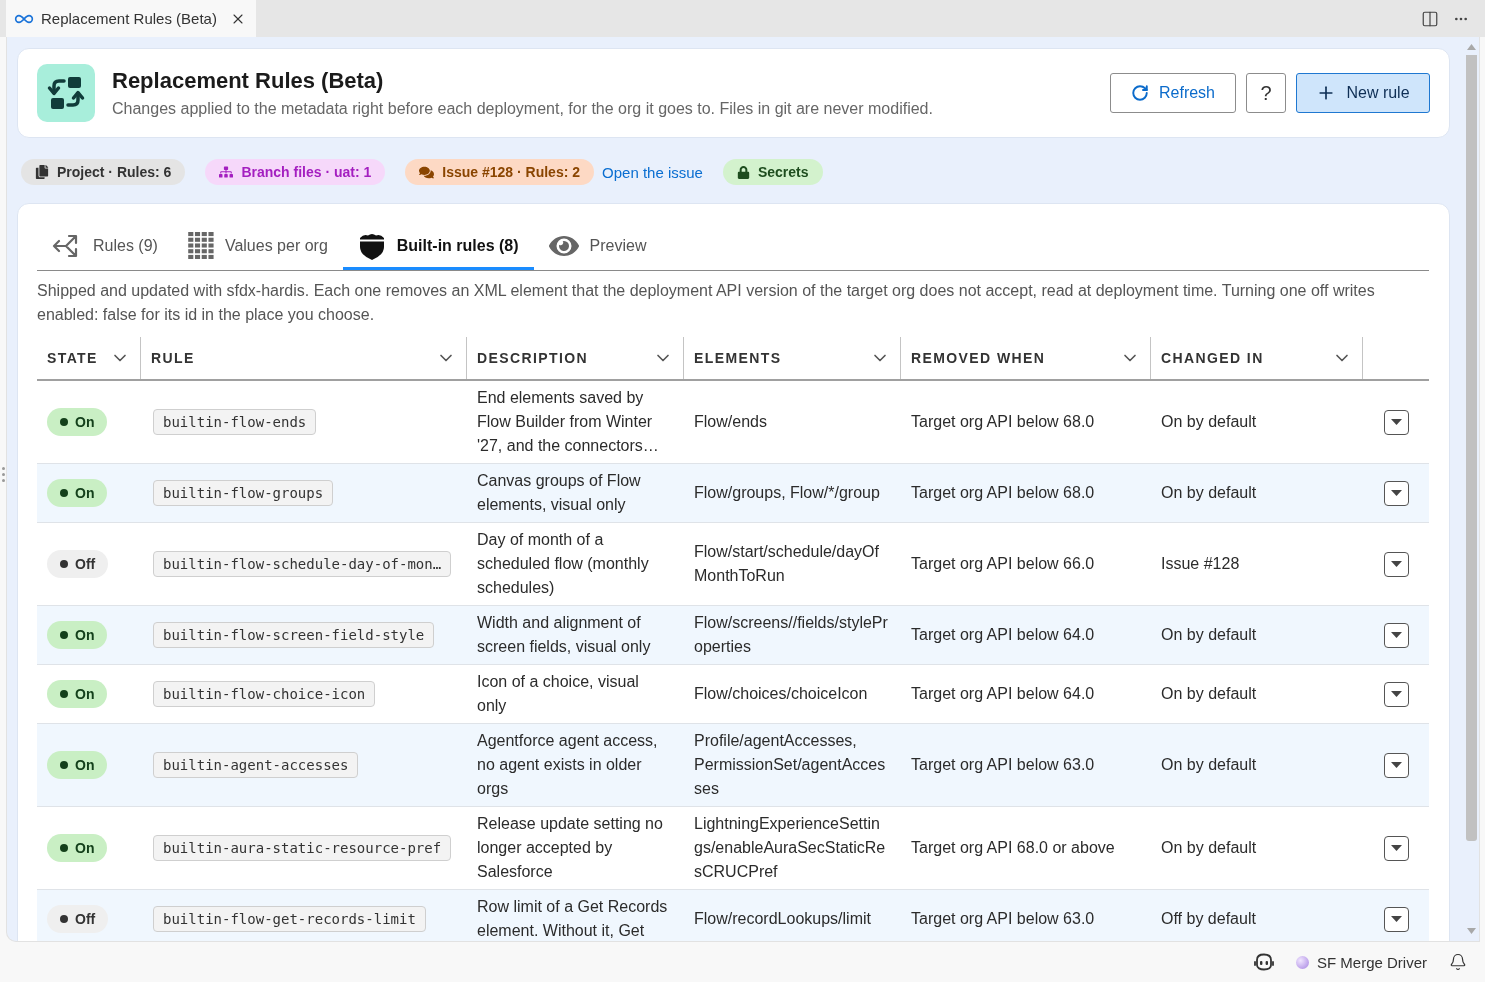 The width and height of the screenshot is (1485, 982). What do you see at coordinates (243, 493) in the screenshot?
I see `rule-id: builtin-flow-groups` at bounding box center [243, 493].